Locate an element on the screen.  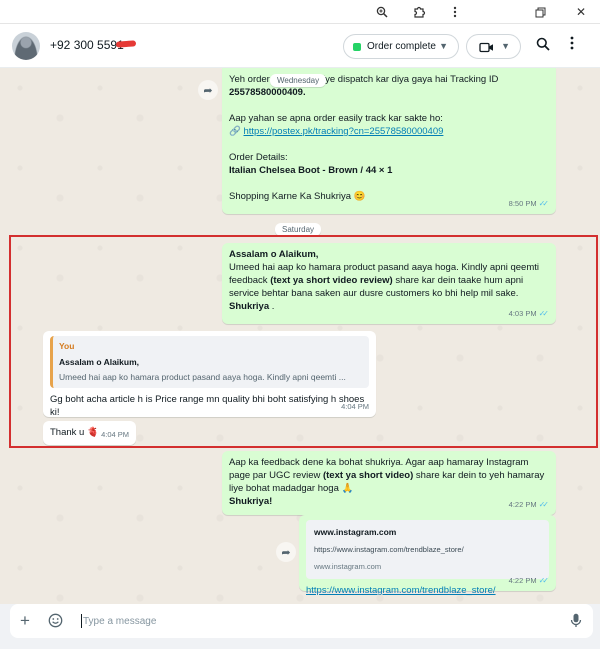
composer: + is located at coordinates (301, 621).